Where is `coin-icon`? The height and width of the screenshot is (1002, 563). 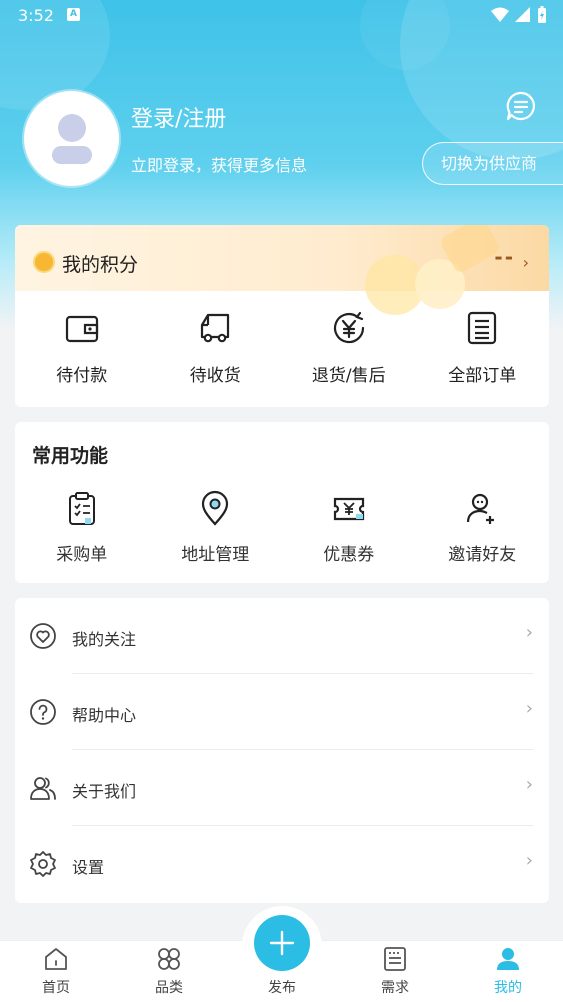
coin-icon is located at coordinates (44, 262).